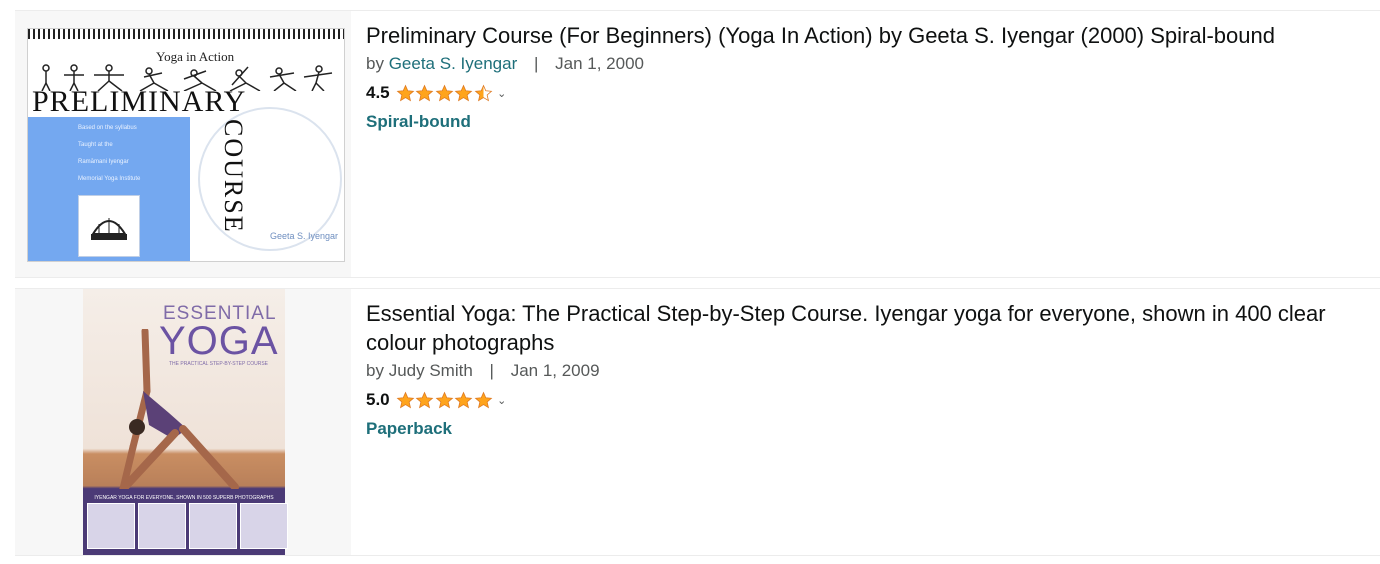  Describe the element at coordinates (483, 92) in the screenshot. I see `star-half-icon` at that location.